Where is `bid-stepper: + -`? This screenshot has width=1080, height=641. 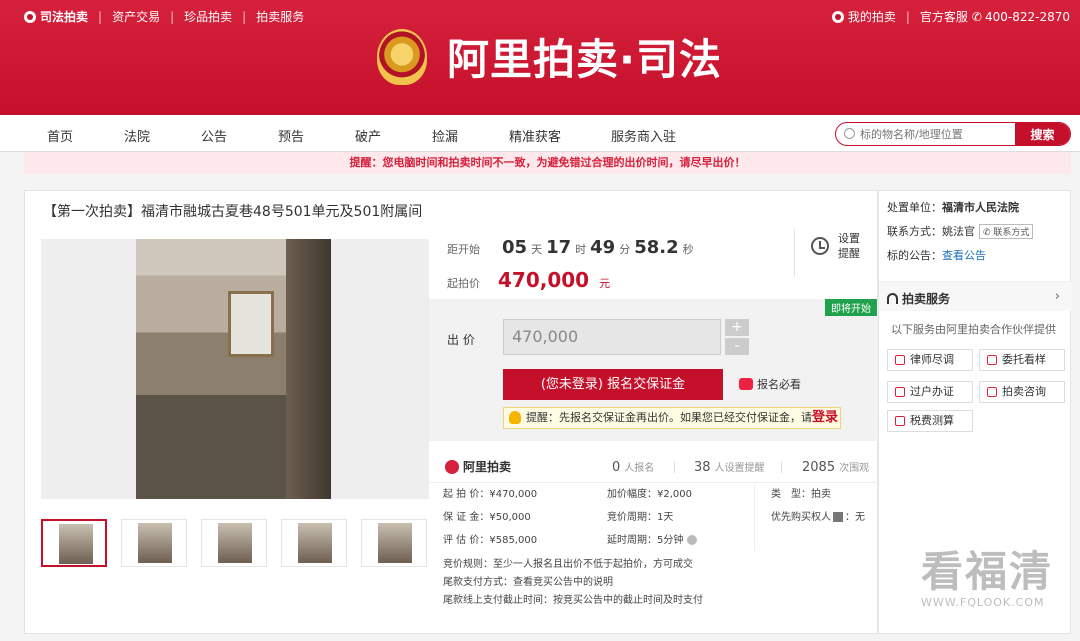
bid-stepper: + - is located at coordinates (737, 337).